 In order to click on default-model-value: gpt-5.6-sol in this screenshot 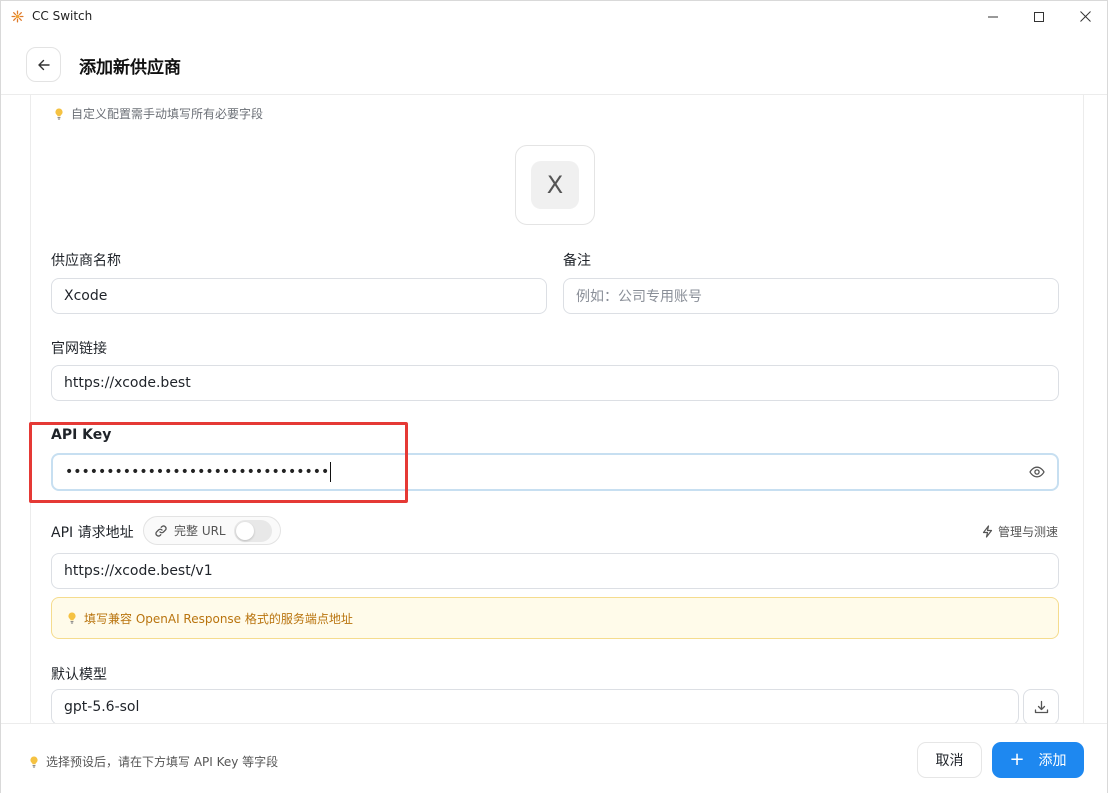, I will do `click(102, 707)`.